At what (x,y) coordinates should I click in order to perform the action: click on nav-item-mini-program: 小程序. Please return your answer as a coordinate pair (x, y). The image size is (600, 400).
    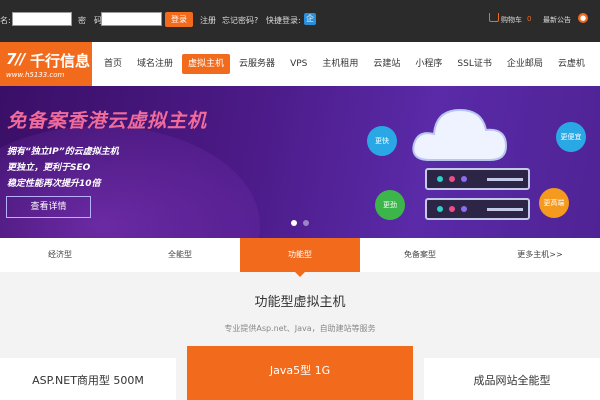
    Looking at the image, I should click on (428, 64).